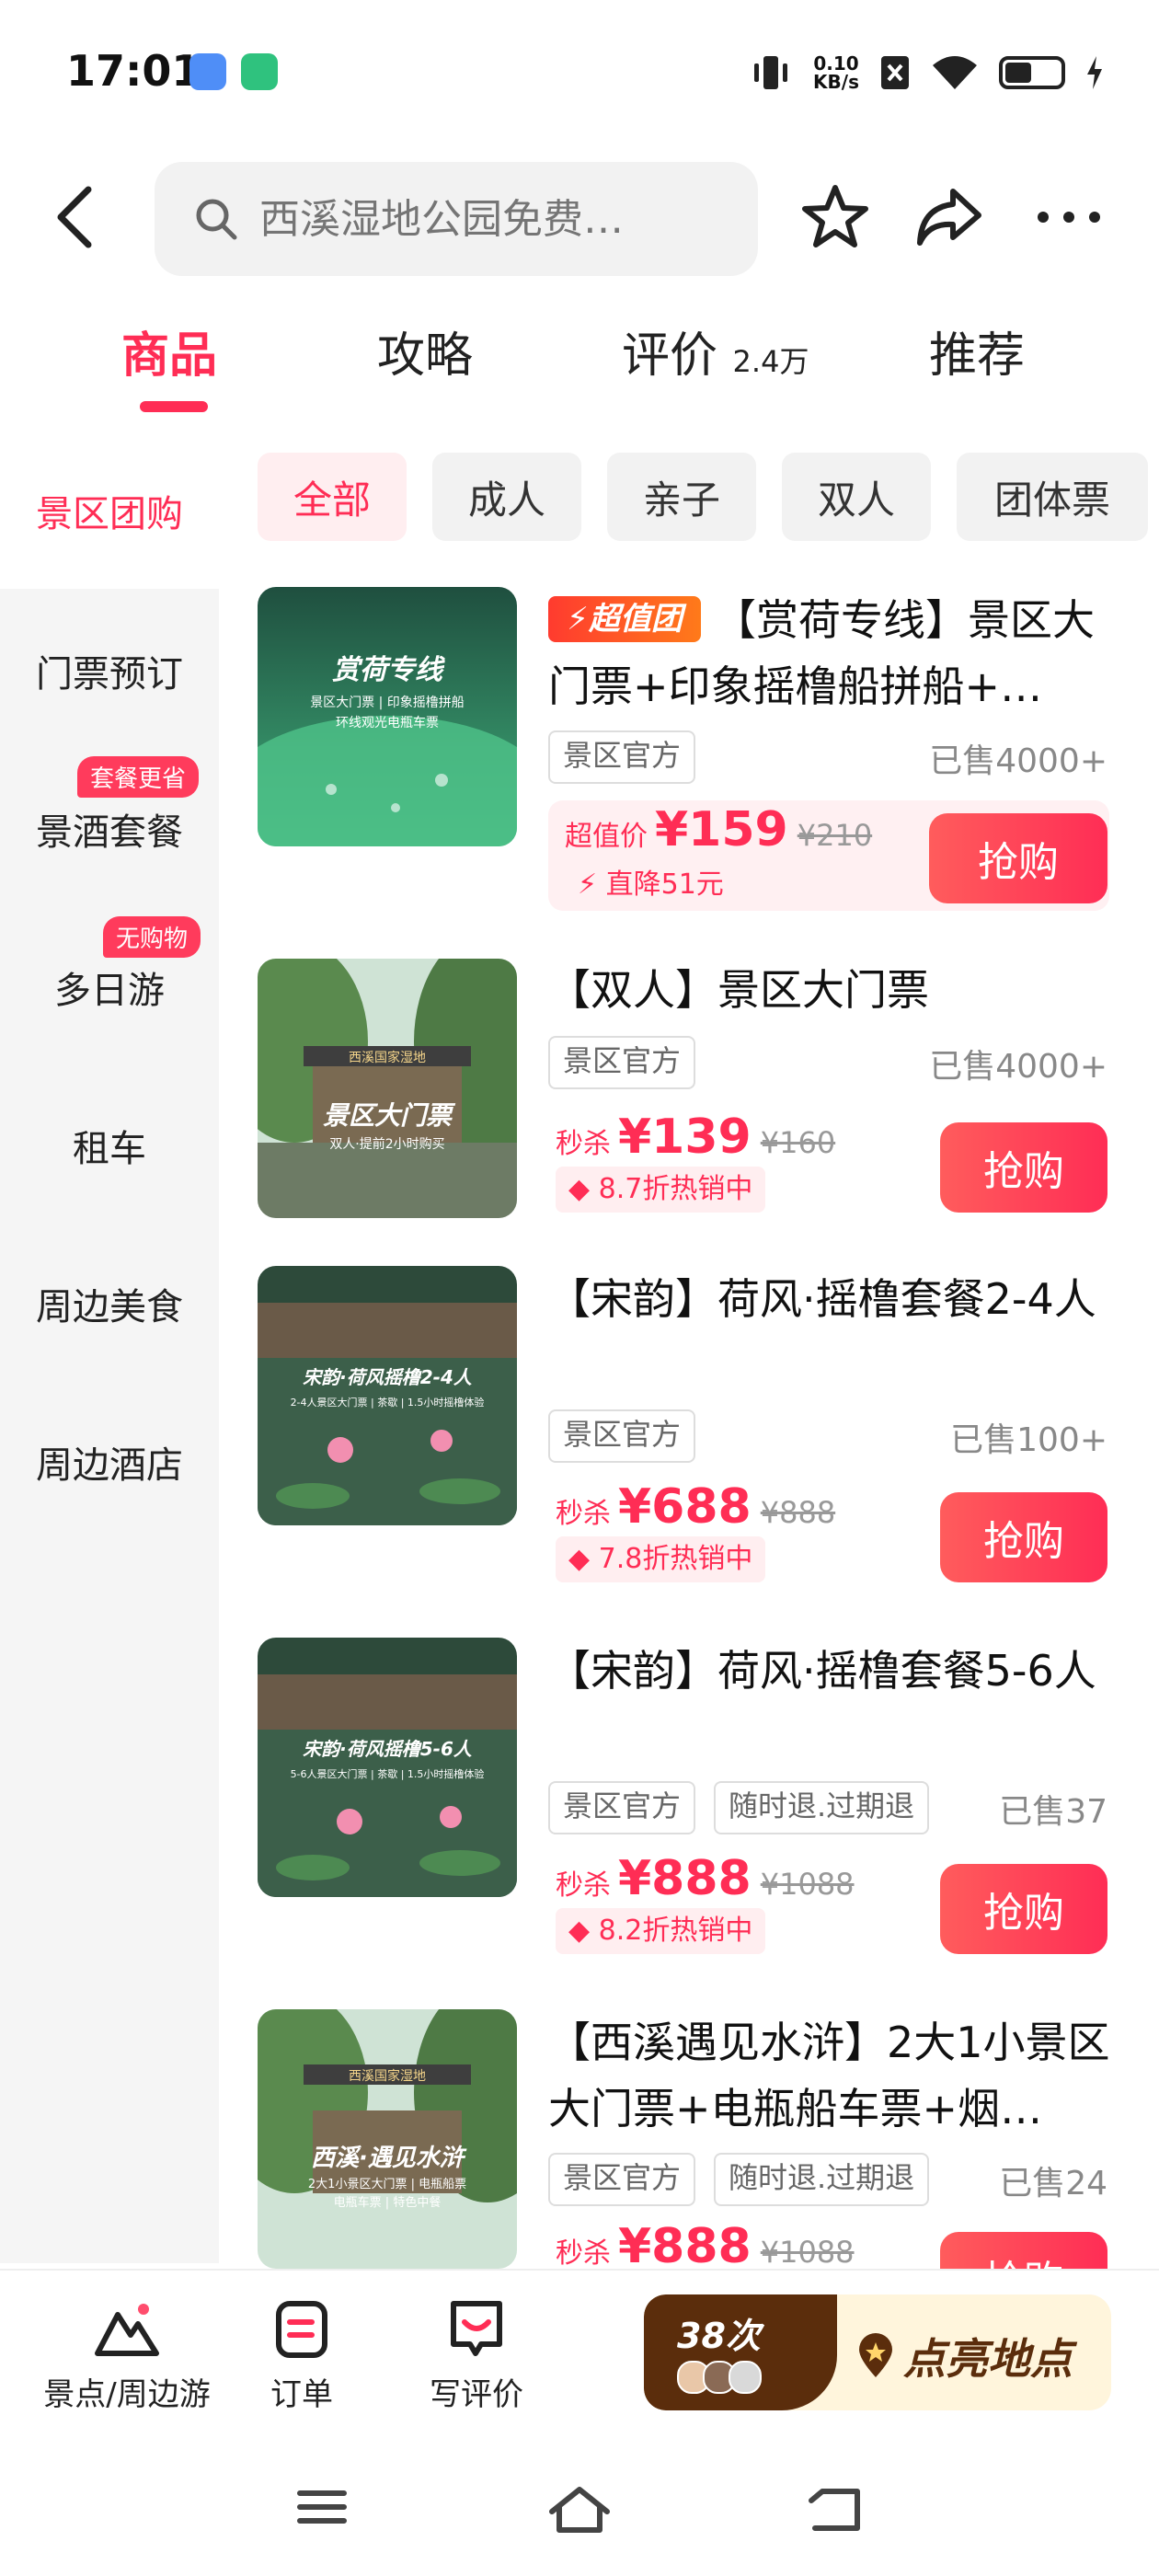  What do you see at coordinates (955, 72) in the screenshot?
I see `wifi-icon` at bounding box center [955, 72].